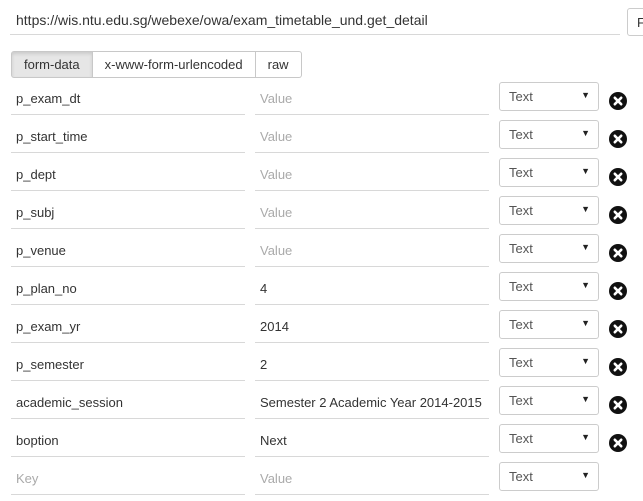 The width and height of the screenshot is (643, 501). What do you see at coordinates (52, 64) in the screenshot?
I see `tab-form-data: form-data` at bounding box center [52, 64].